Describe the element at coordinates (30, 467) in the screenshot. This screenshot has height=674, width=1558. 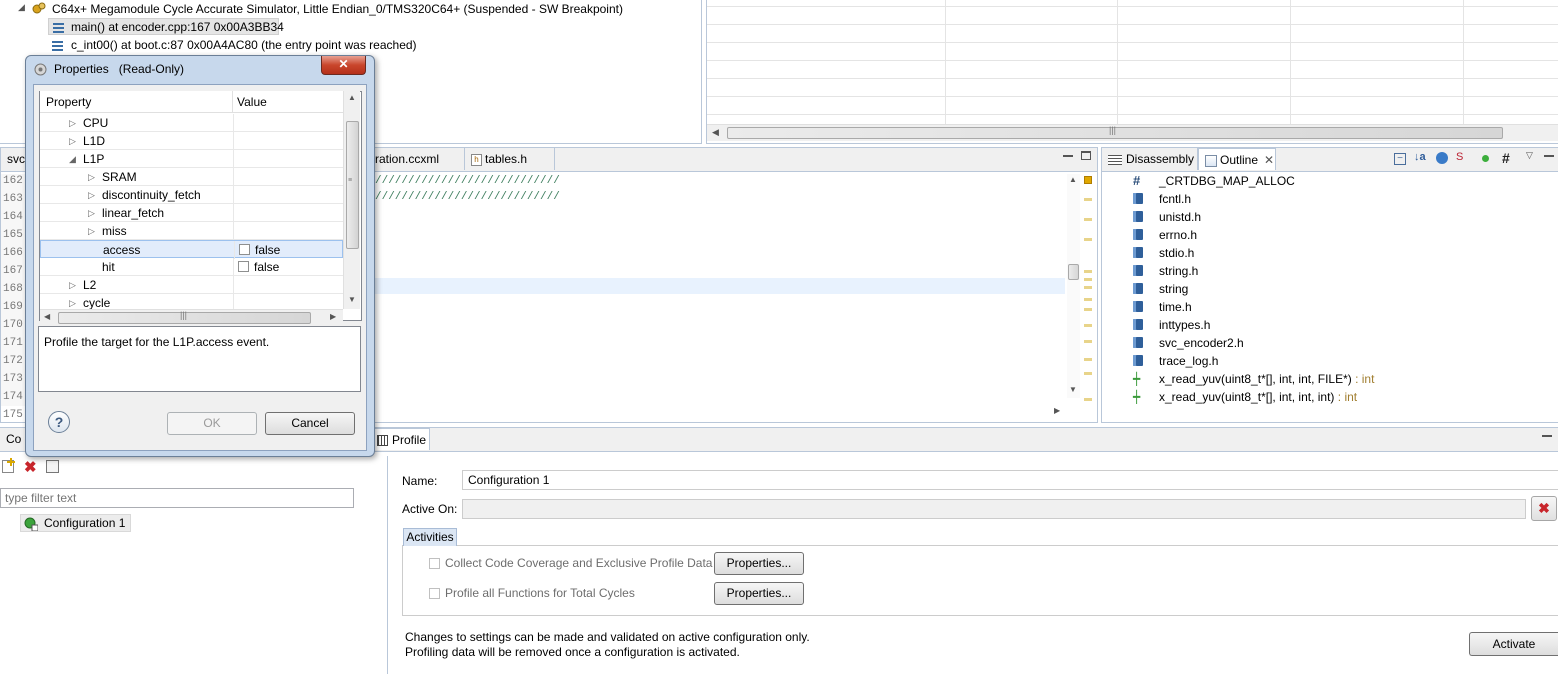
I see `delete-config-icon: ✖` at that location.